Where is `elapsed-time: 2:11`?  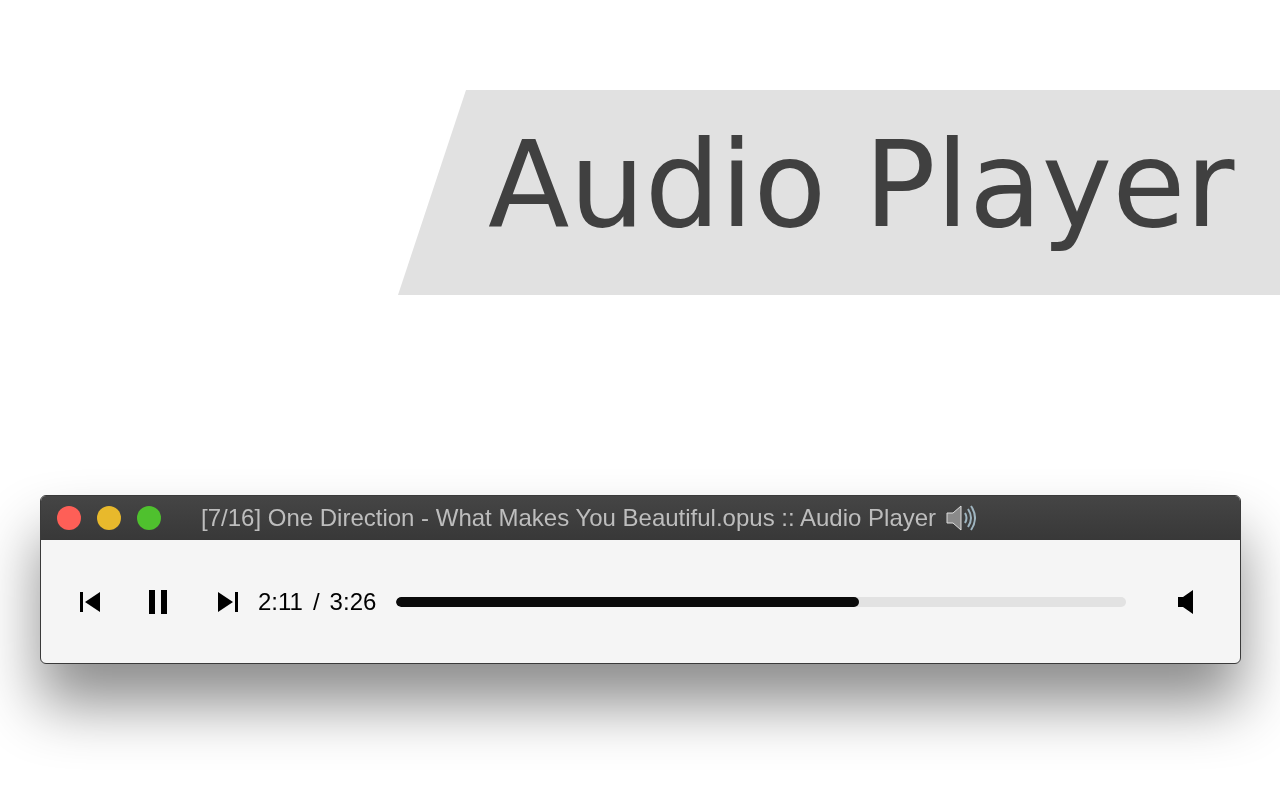 elapsed-time: 2:11 is located at coordinates (280, 601).